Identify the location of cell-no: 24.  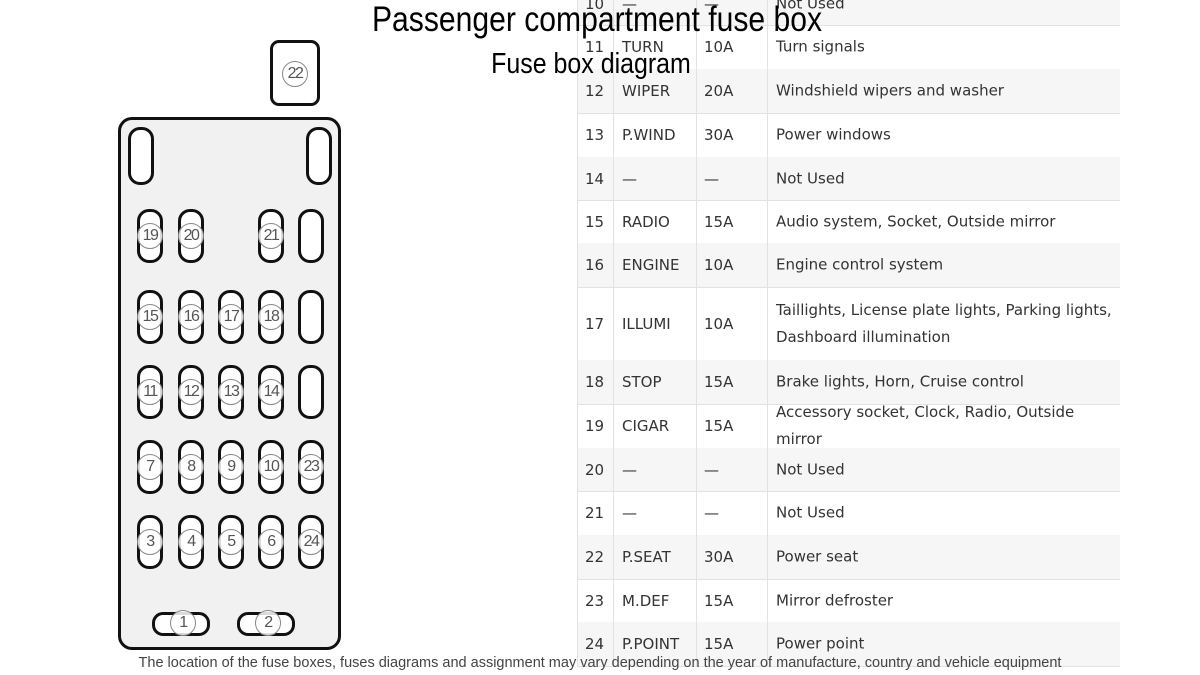
(595, 644).